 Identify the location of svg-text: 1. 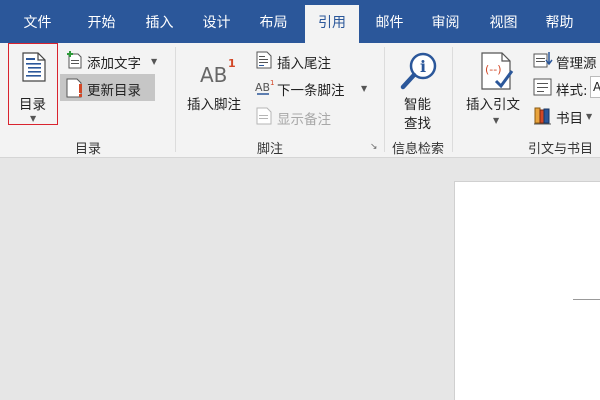
(272, 83).